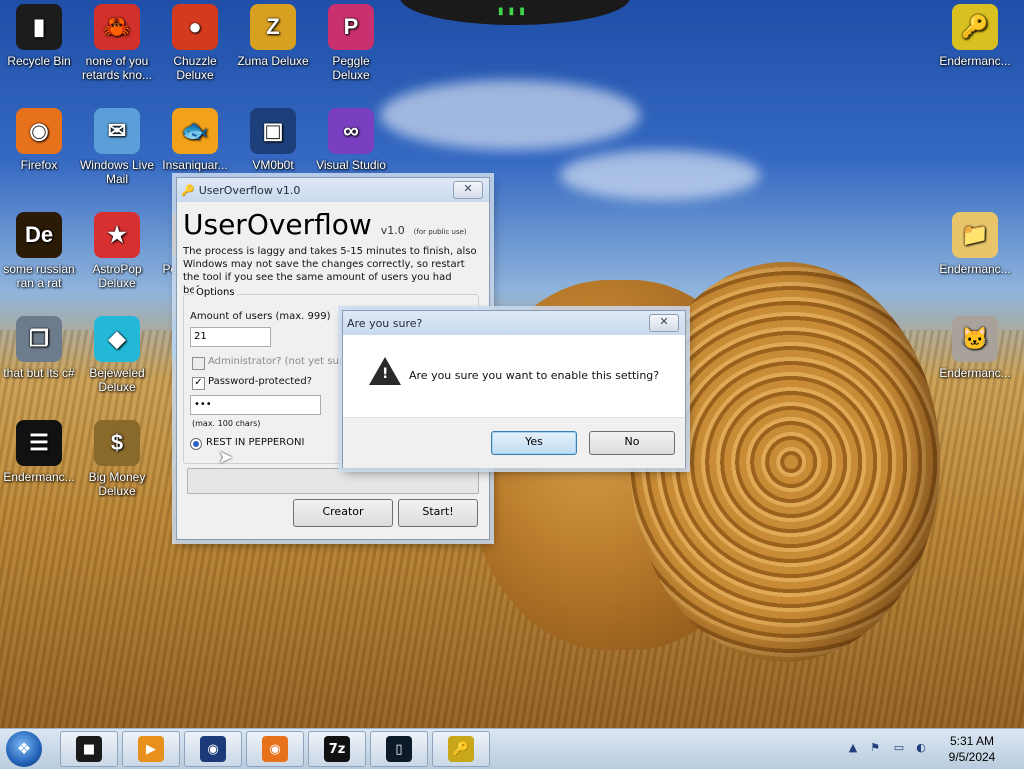  What do you see at coordinates (899, 748) in the screenshot?
I see `network-icon: ▭` at bounding box center [899, 748].